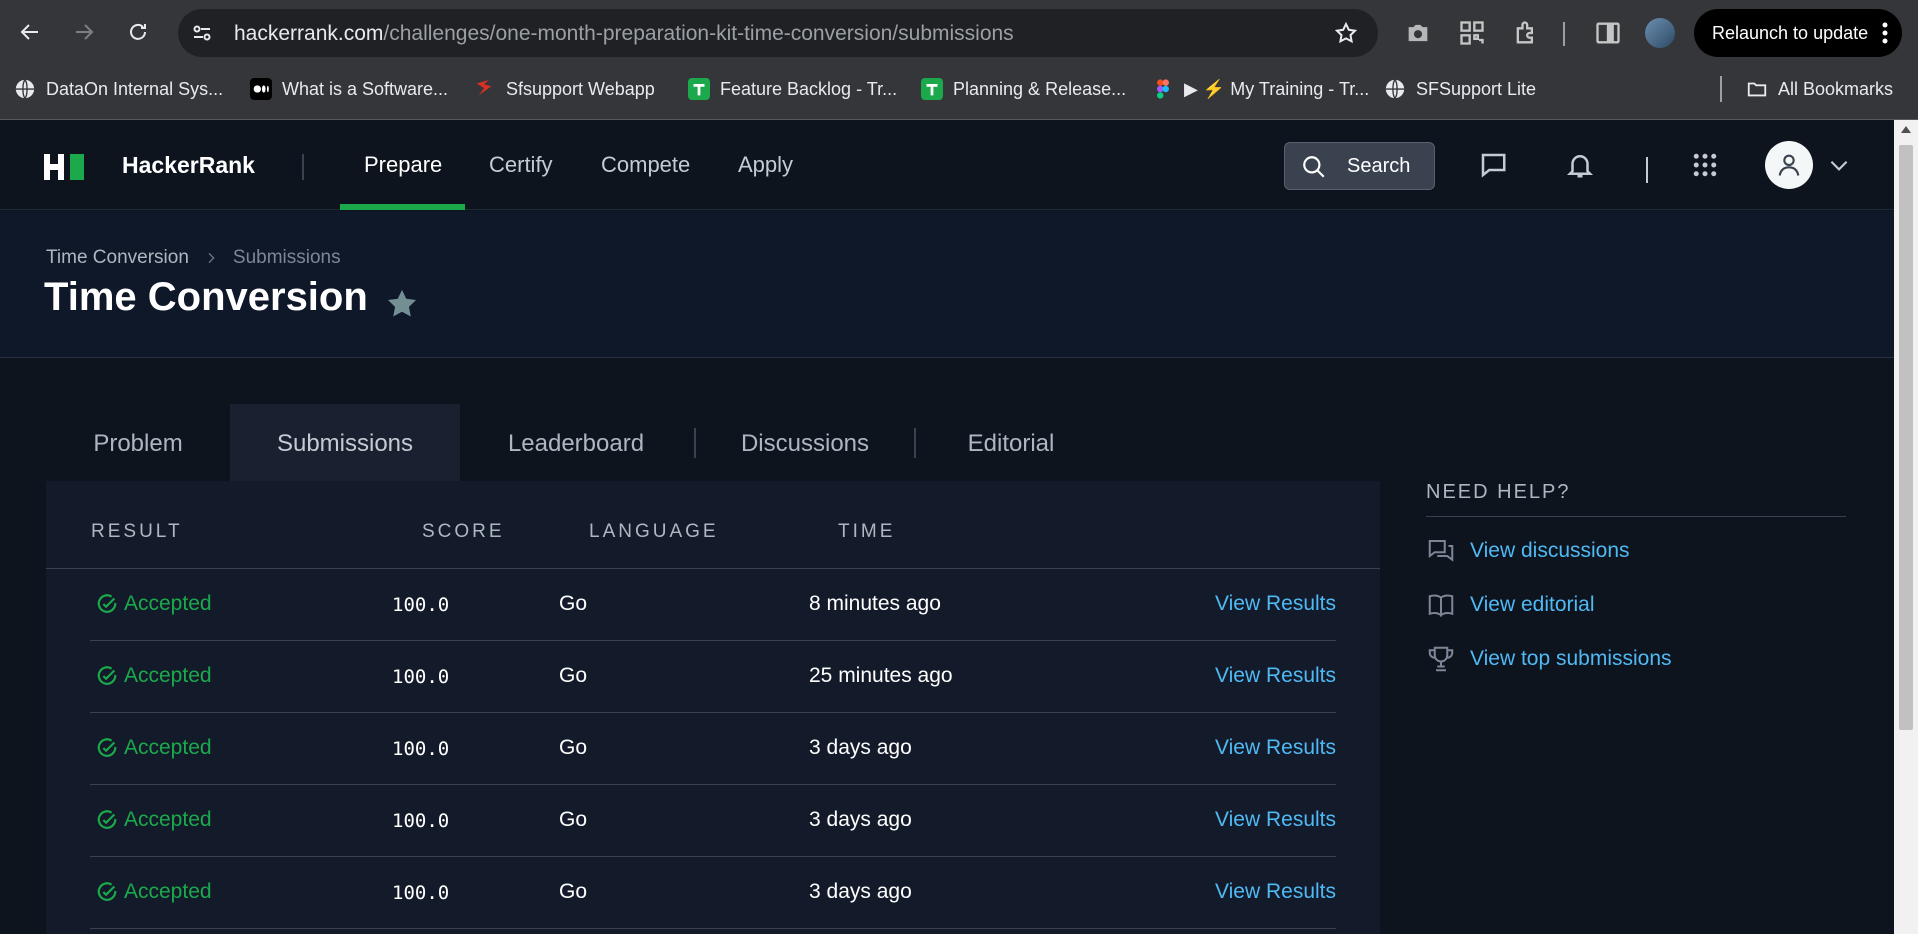 Image resolution: width=1918 pixels, height=934 pixels. I want to click on page-title: Time Conversion, so click(206, 297).